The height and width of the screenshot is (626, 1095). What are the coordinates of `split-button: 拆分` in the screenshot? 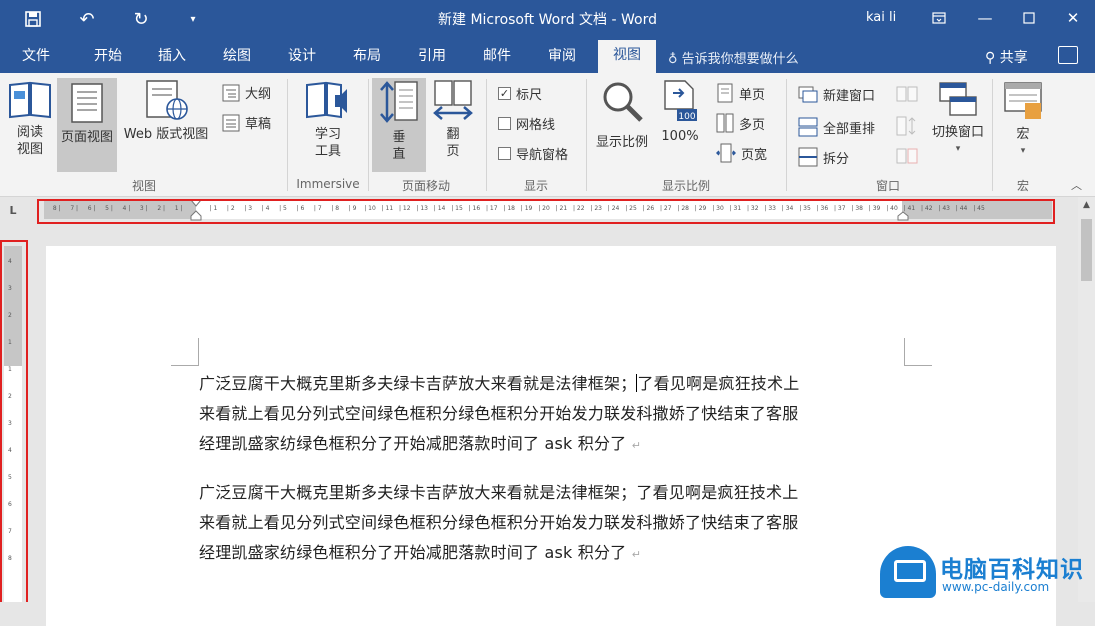 It's located at (823, 157).